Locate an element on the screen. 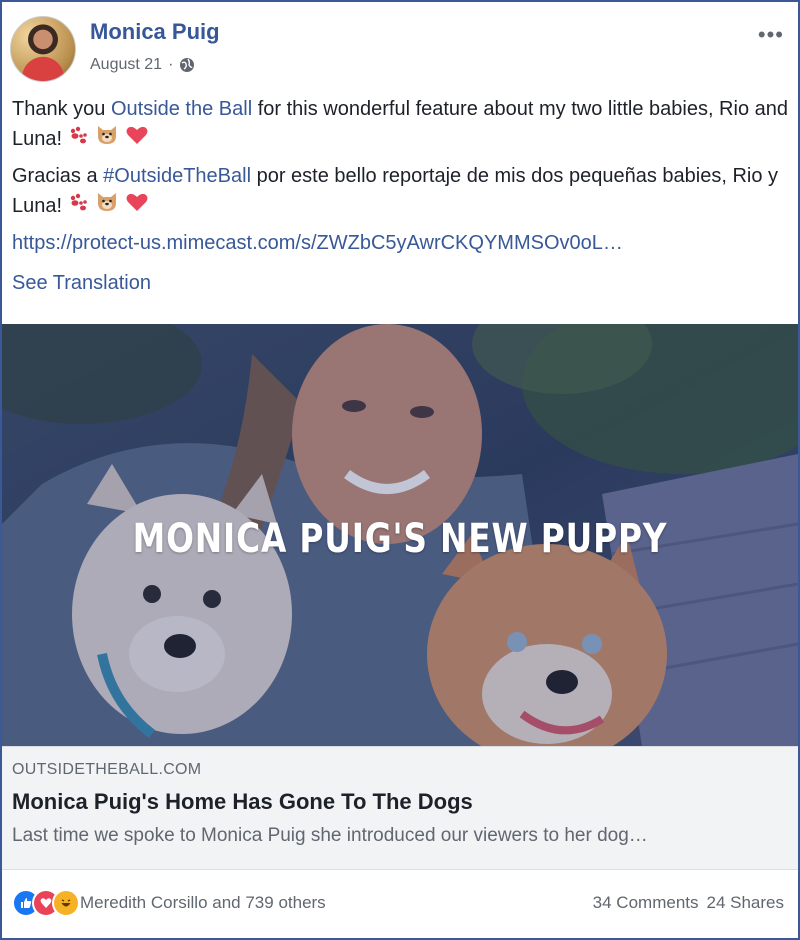 The width and height of the screenshot is (800, 940). text-segment: Thank you is located at coordinates (61, 109).